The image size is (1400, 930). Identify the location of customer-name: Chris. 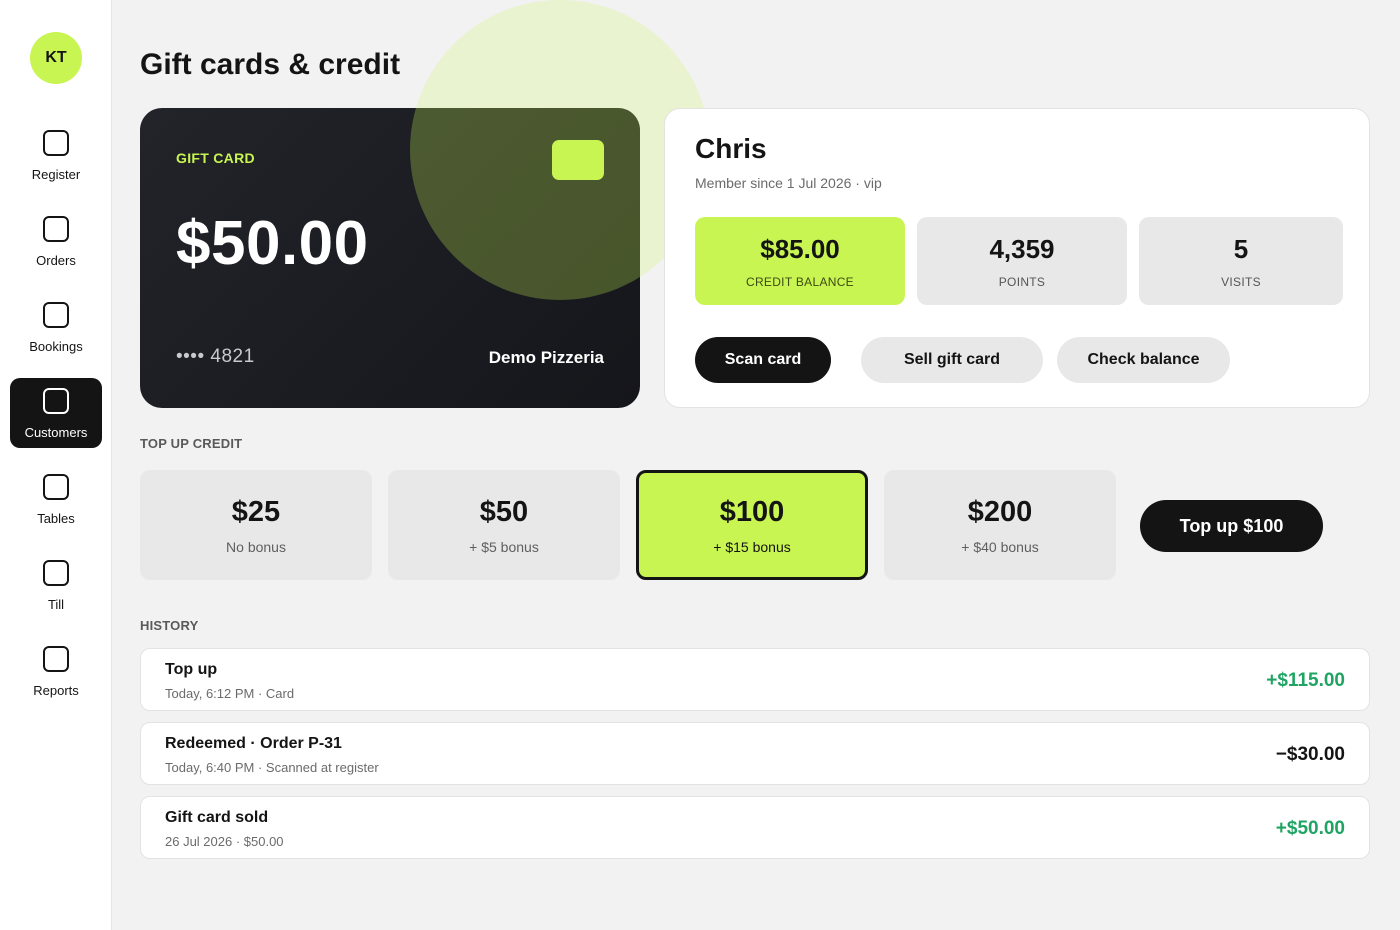
(731, 148).